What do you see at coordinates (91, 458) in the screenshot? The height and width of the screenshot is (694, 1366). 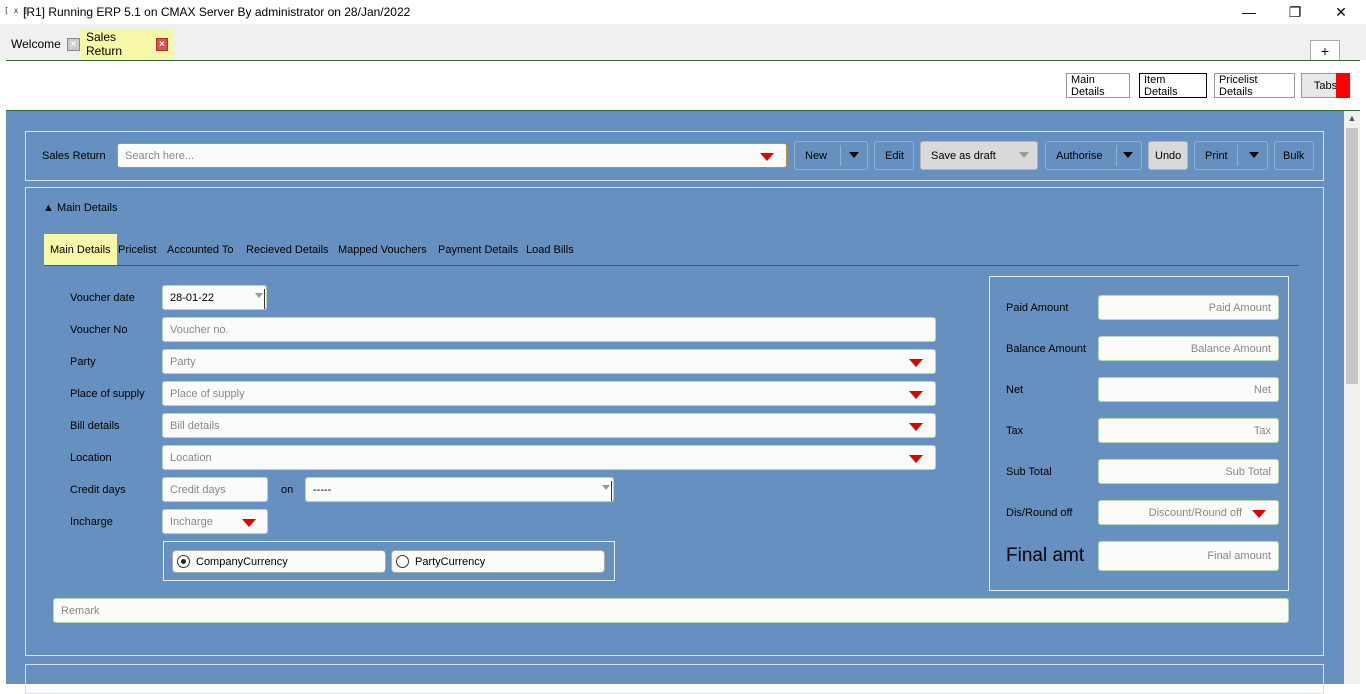 I see `location-label: Location` at bounding box center [91, 458].